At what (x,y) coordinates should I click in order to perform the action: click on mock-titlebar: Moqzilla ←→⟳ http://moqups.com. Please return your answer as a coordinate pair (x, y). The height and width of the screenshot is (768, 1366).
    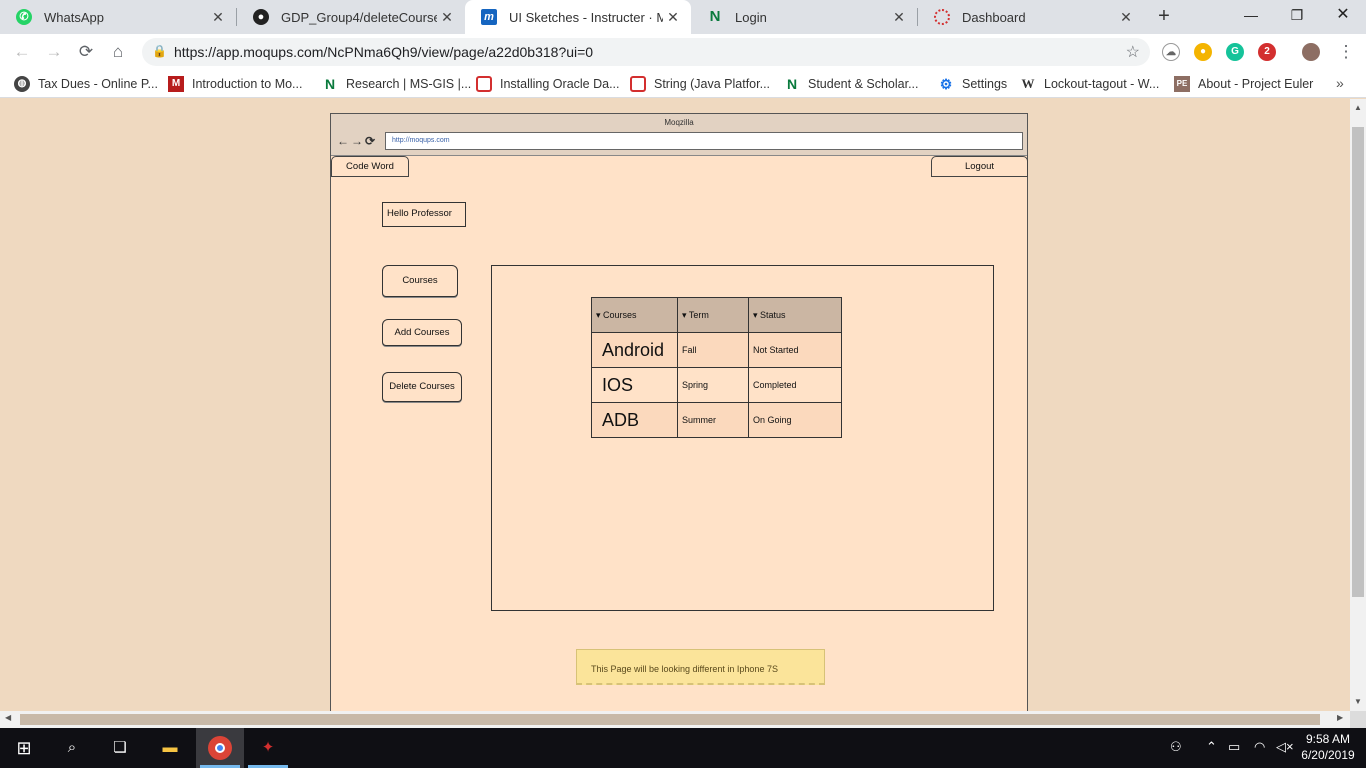
    Looking at the image, I should click on (679, 135).